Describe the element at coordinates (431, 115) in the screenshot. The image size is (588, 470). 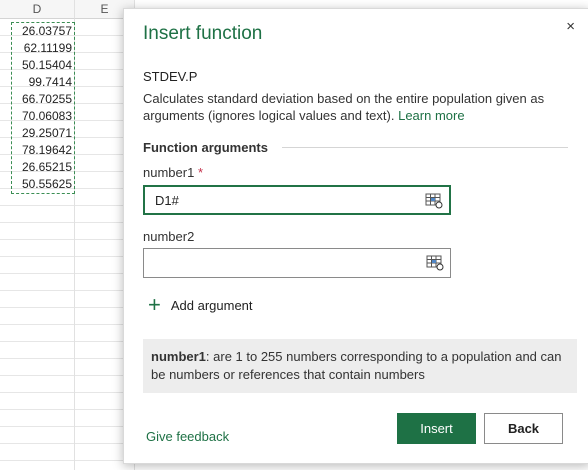
I see `learn-more-link: Learn more` at that location.